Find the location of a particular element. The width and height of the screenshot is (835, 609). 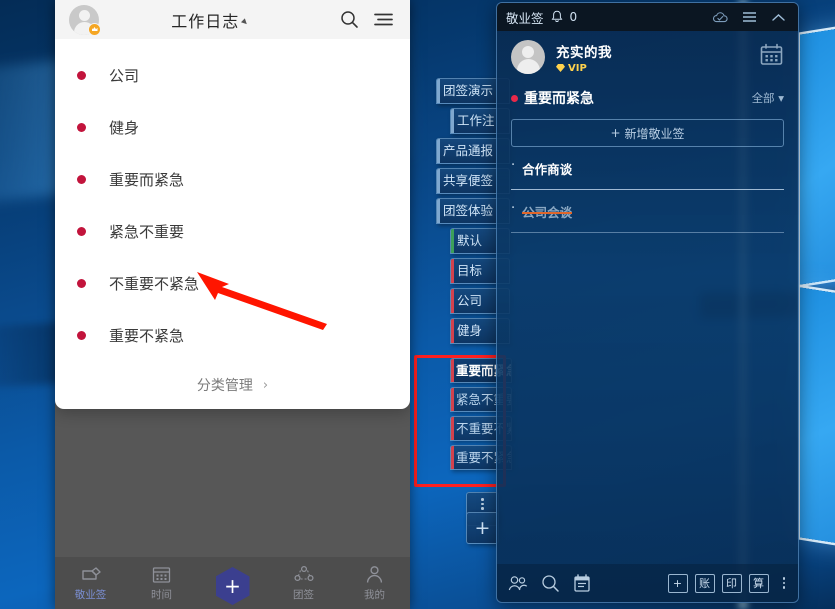

nav-item-add: + is located at coordinates (232, 586).